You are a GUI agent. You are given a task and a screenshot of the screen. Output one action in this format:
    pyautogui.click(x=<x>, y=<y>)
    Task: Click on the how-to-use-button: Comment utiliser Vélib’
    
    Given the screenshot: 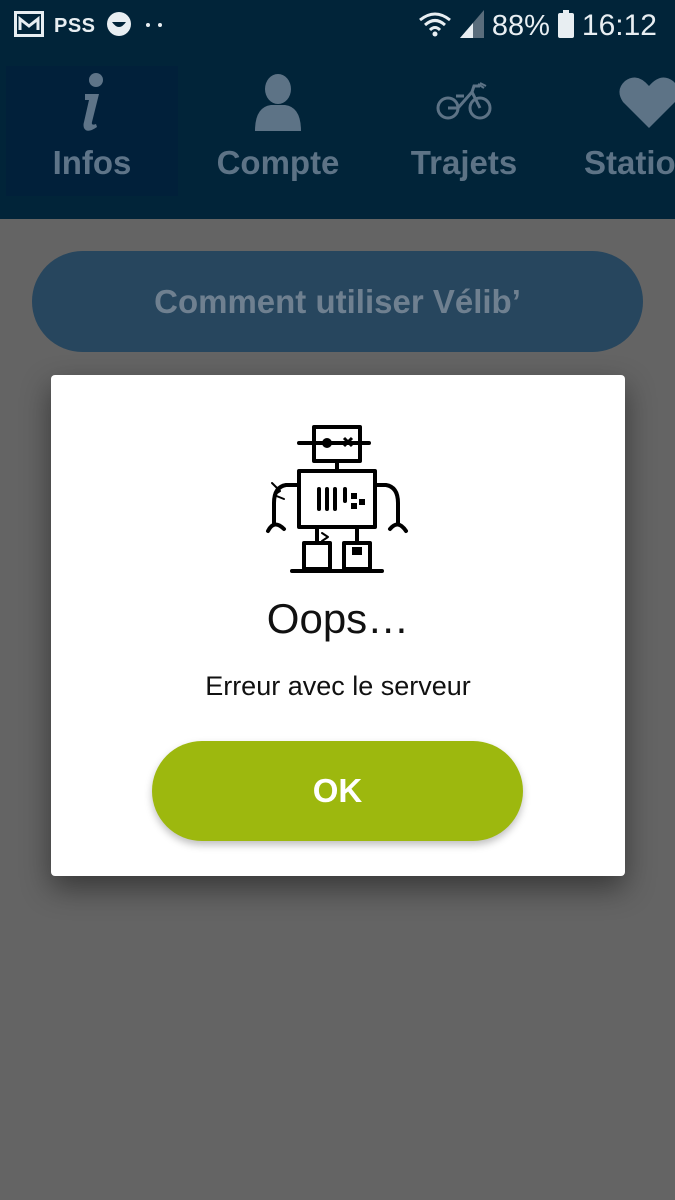 What is the action you would take?
    pyautogui.click(x=337, y=301)
    